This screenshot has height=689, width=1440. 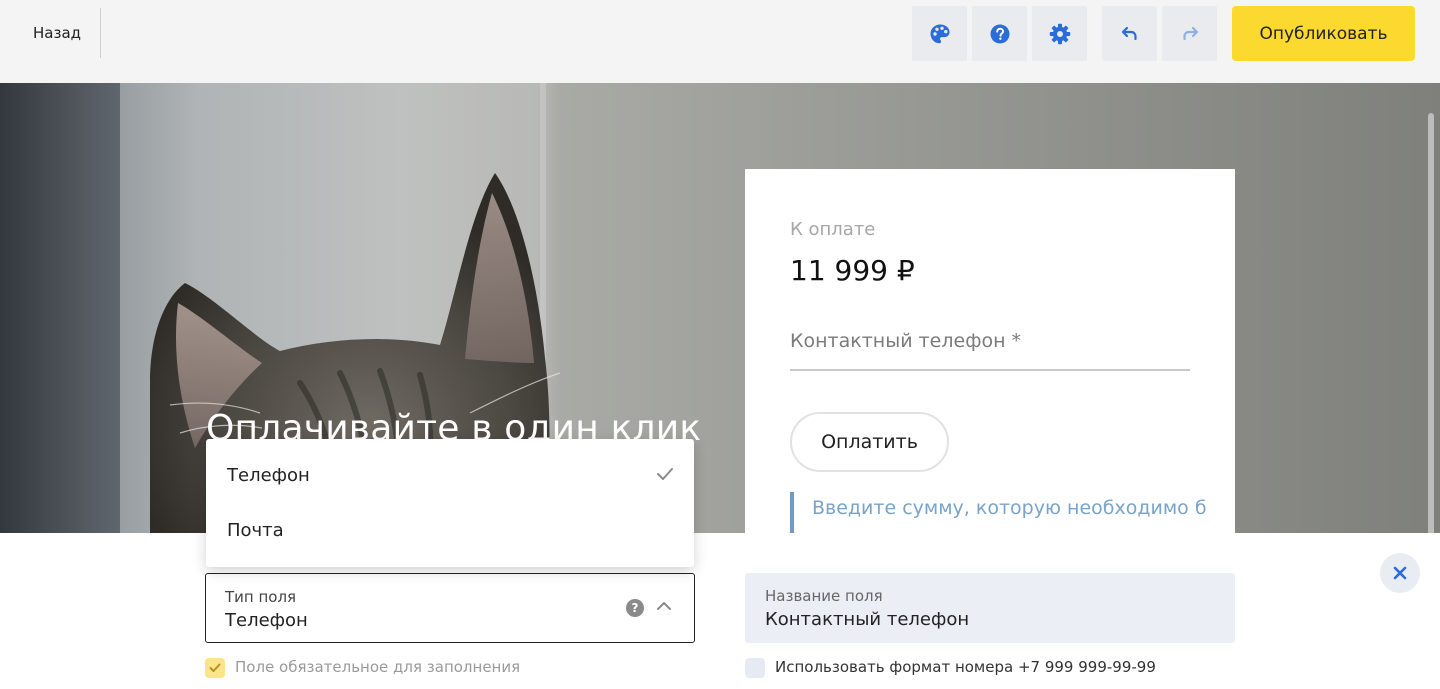 What do you see at coordinates (261, 597) in the screenshot?
I see `field-type-label: Тип поля` at bounding box center [261, 597].